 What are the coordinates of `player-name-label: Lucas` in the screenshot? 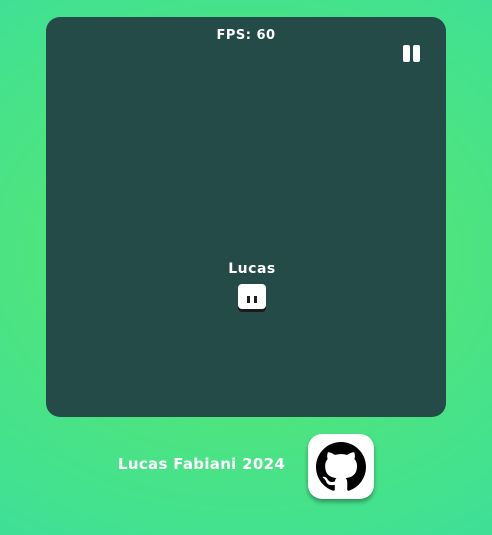 It's located at (252, 269).